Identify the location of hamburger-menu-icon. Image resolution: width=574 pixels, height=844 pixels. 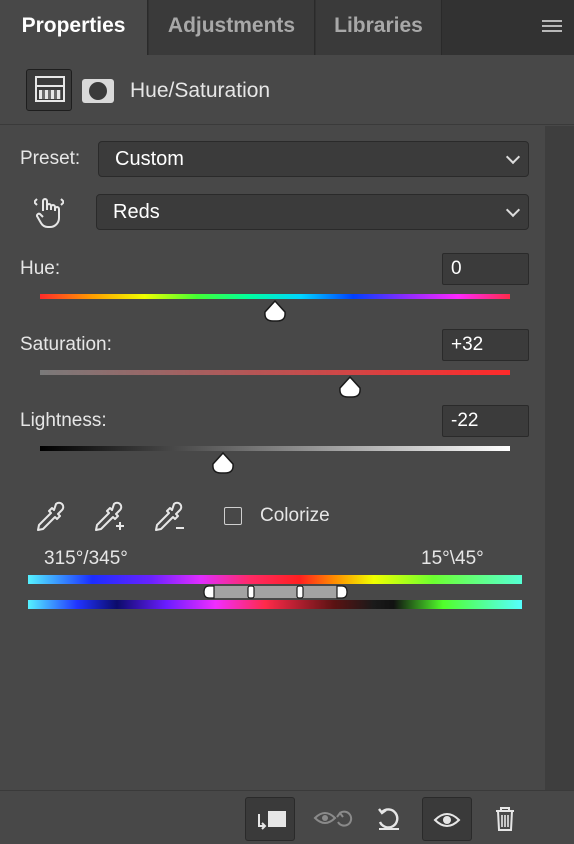
(552, 27).